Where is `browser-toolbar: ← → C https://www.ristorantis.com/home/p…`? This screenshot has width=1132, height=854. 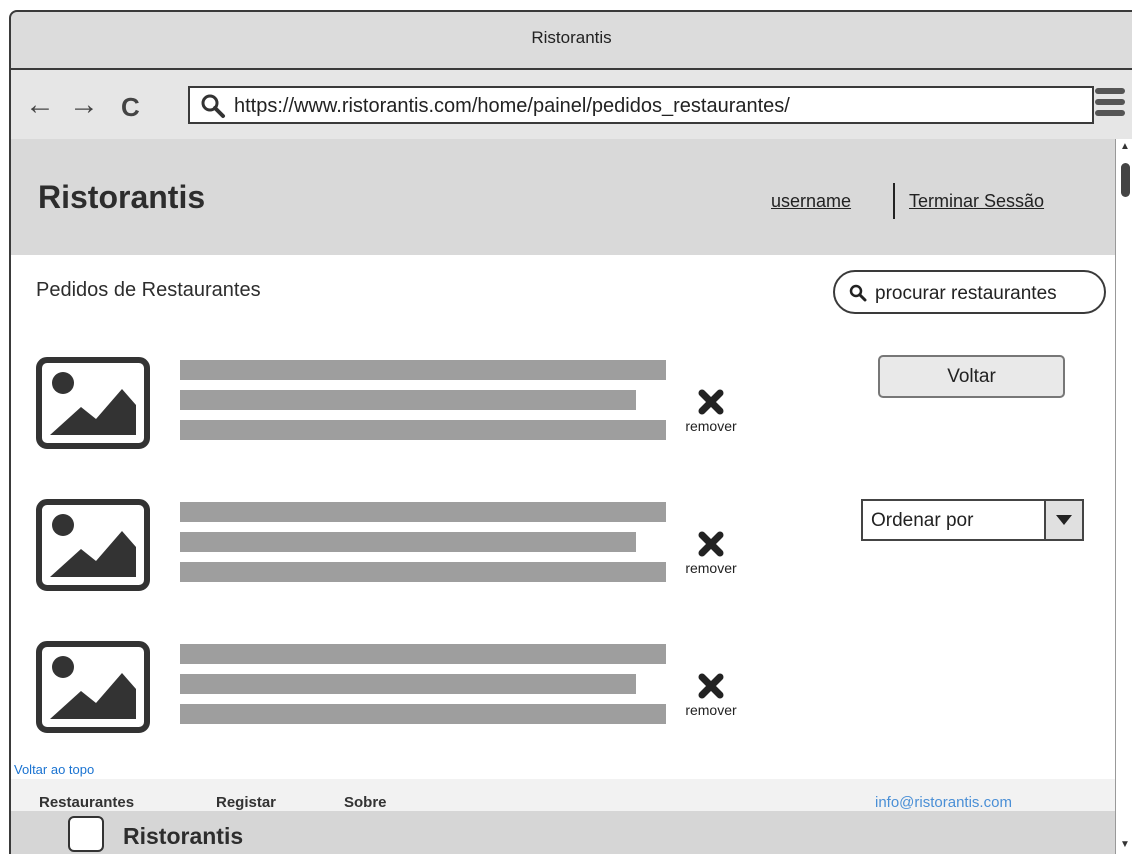 browser-toolbar: ← → C https://www.ristorantis.com/home/p… is located at coordinates (570, 103).